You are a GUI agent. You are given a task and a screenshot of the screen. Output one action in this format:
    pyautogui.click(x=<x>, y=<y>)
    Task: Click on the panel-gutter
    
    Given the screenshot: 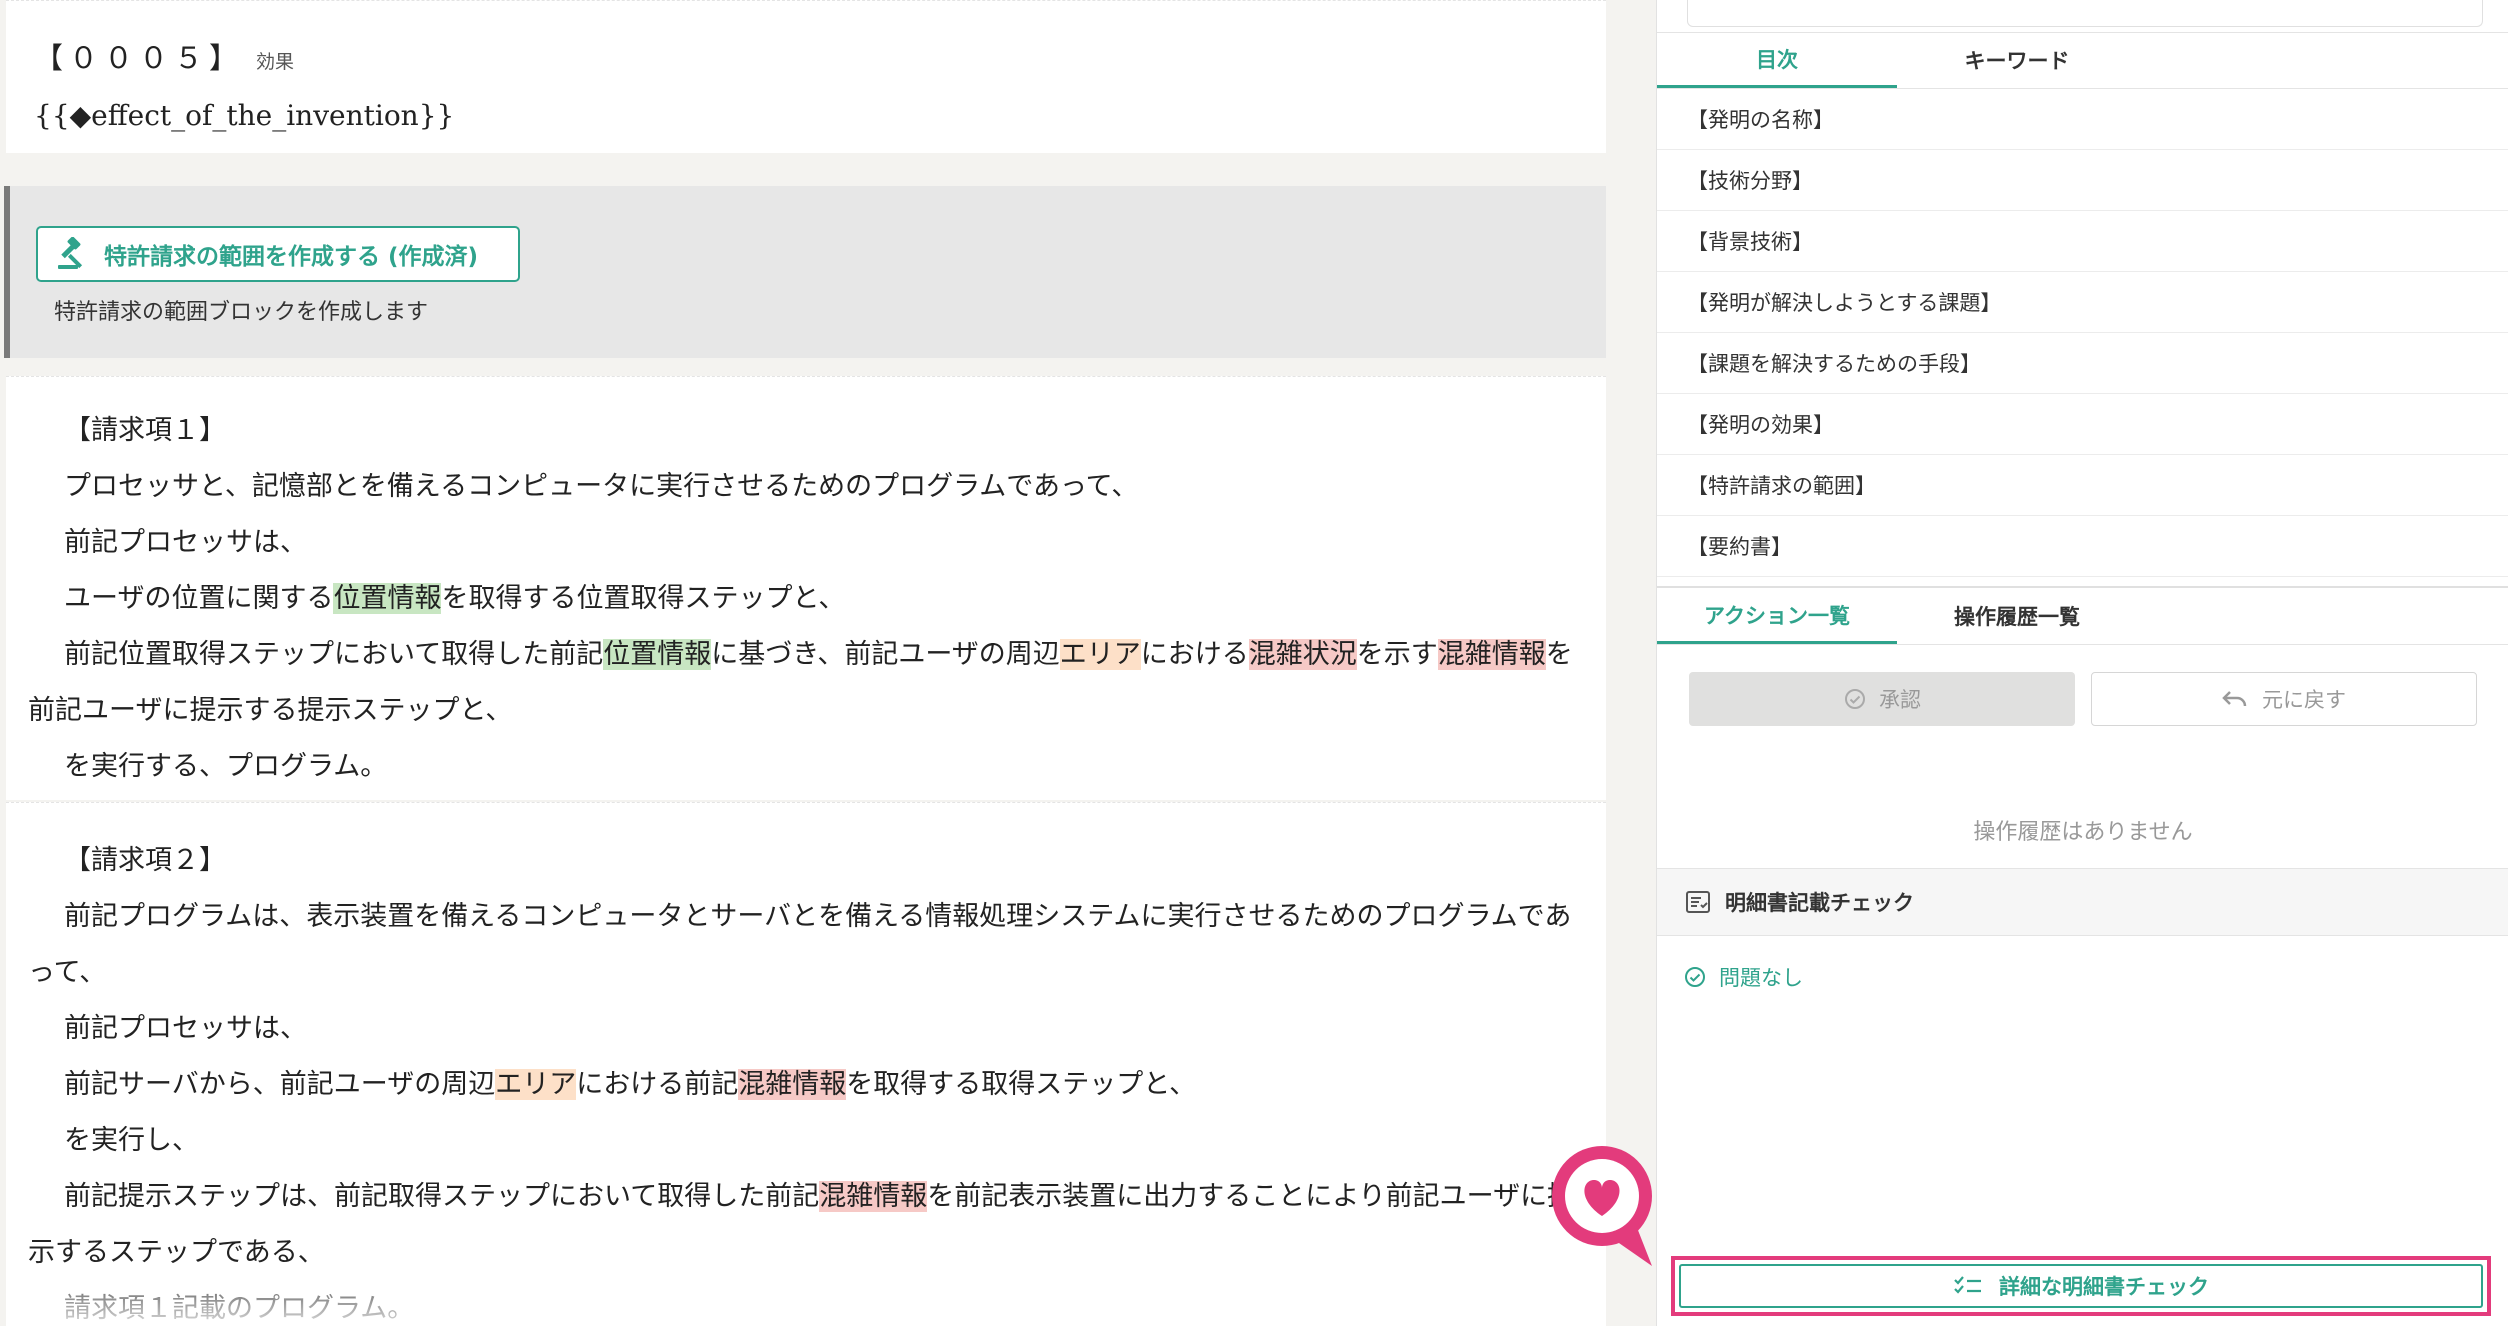 What is the action you would take?
    pyautogui.click(x=1631, y=663)
    